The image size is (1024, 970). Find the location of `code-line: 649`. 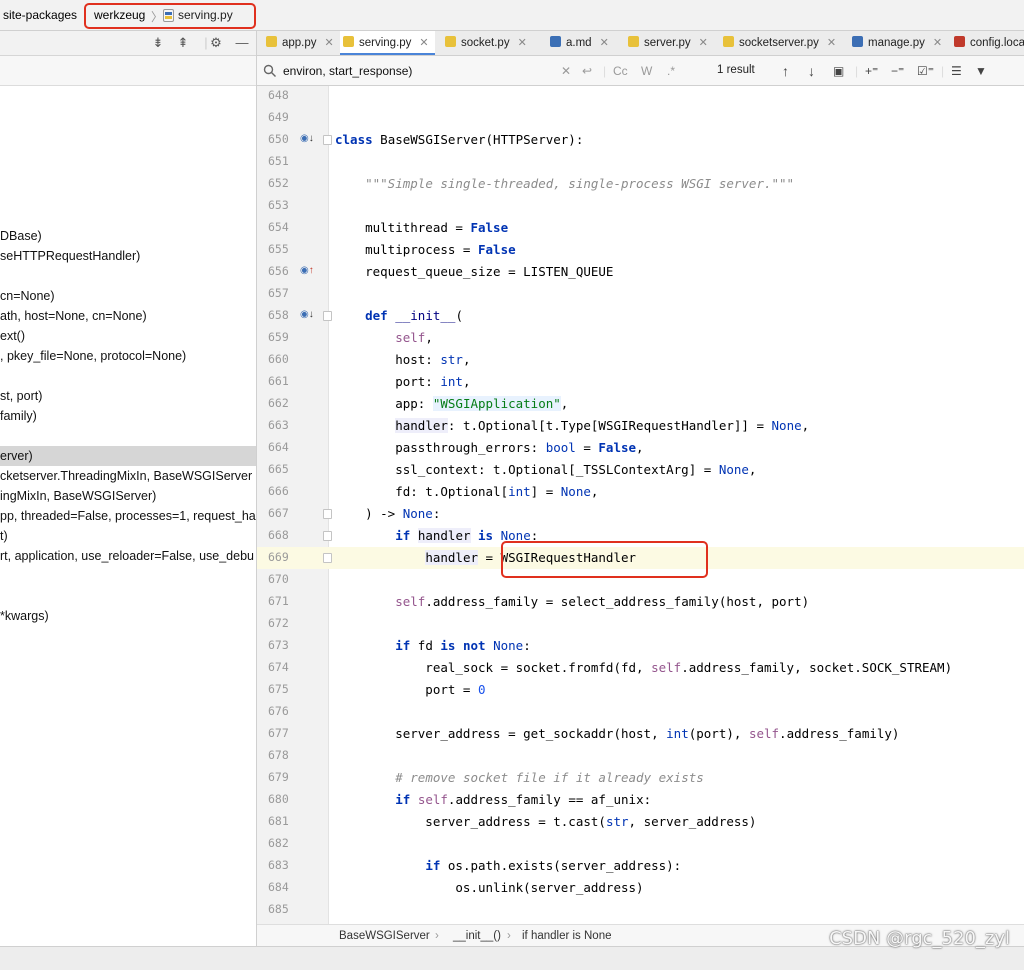

code-line: 649 is located at coordinates (640, 118).